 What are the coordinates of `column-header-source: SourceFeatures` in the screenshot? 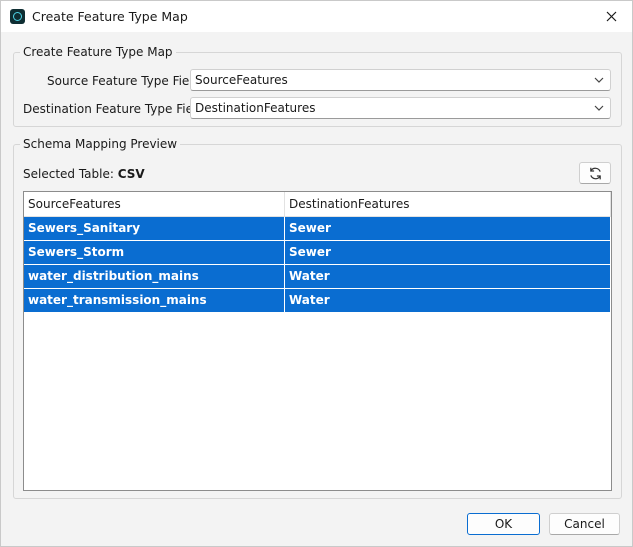 It's located at (154, 204).